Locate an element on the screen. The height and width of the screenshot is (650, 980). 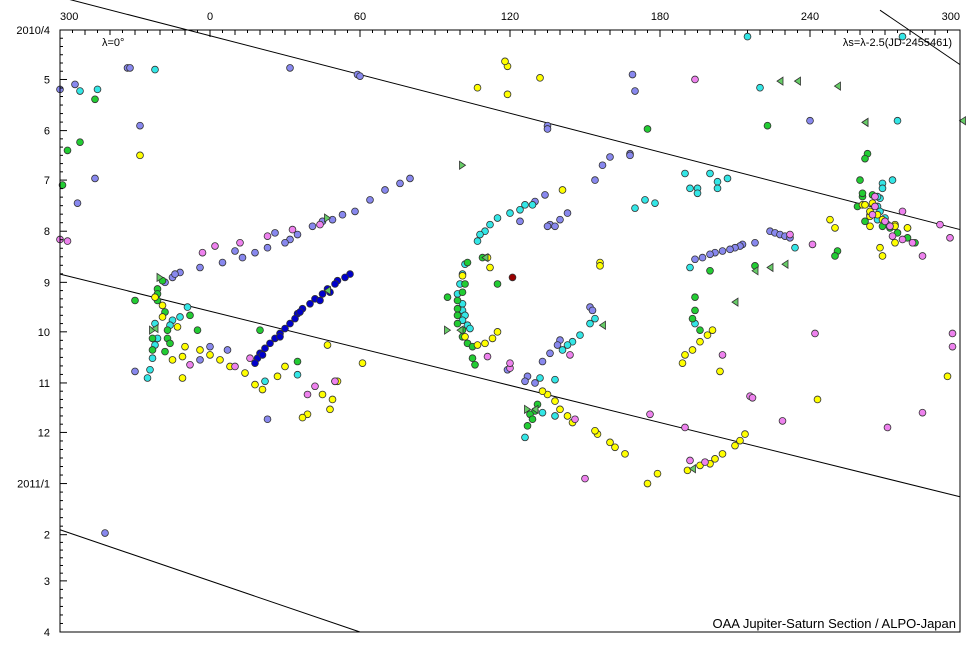
y-tick-label: 2010/4 is located at coordinates (33, 31).